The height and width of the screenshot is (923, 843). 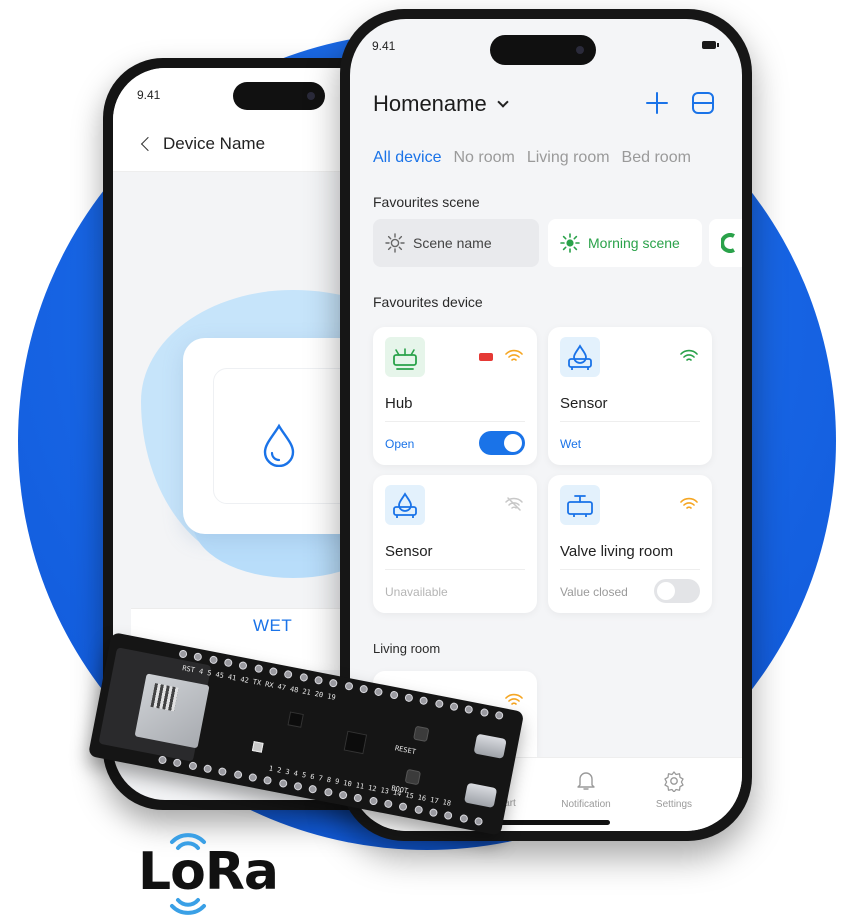 What do you see at coordinates (148, 144) in the screenshot?
I see `chevron-left-icon` at bounding box center [148, 144].